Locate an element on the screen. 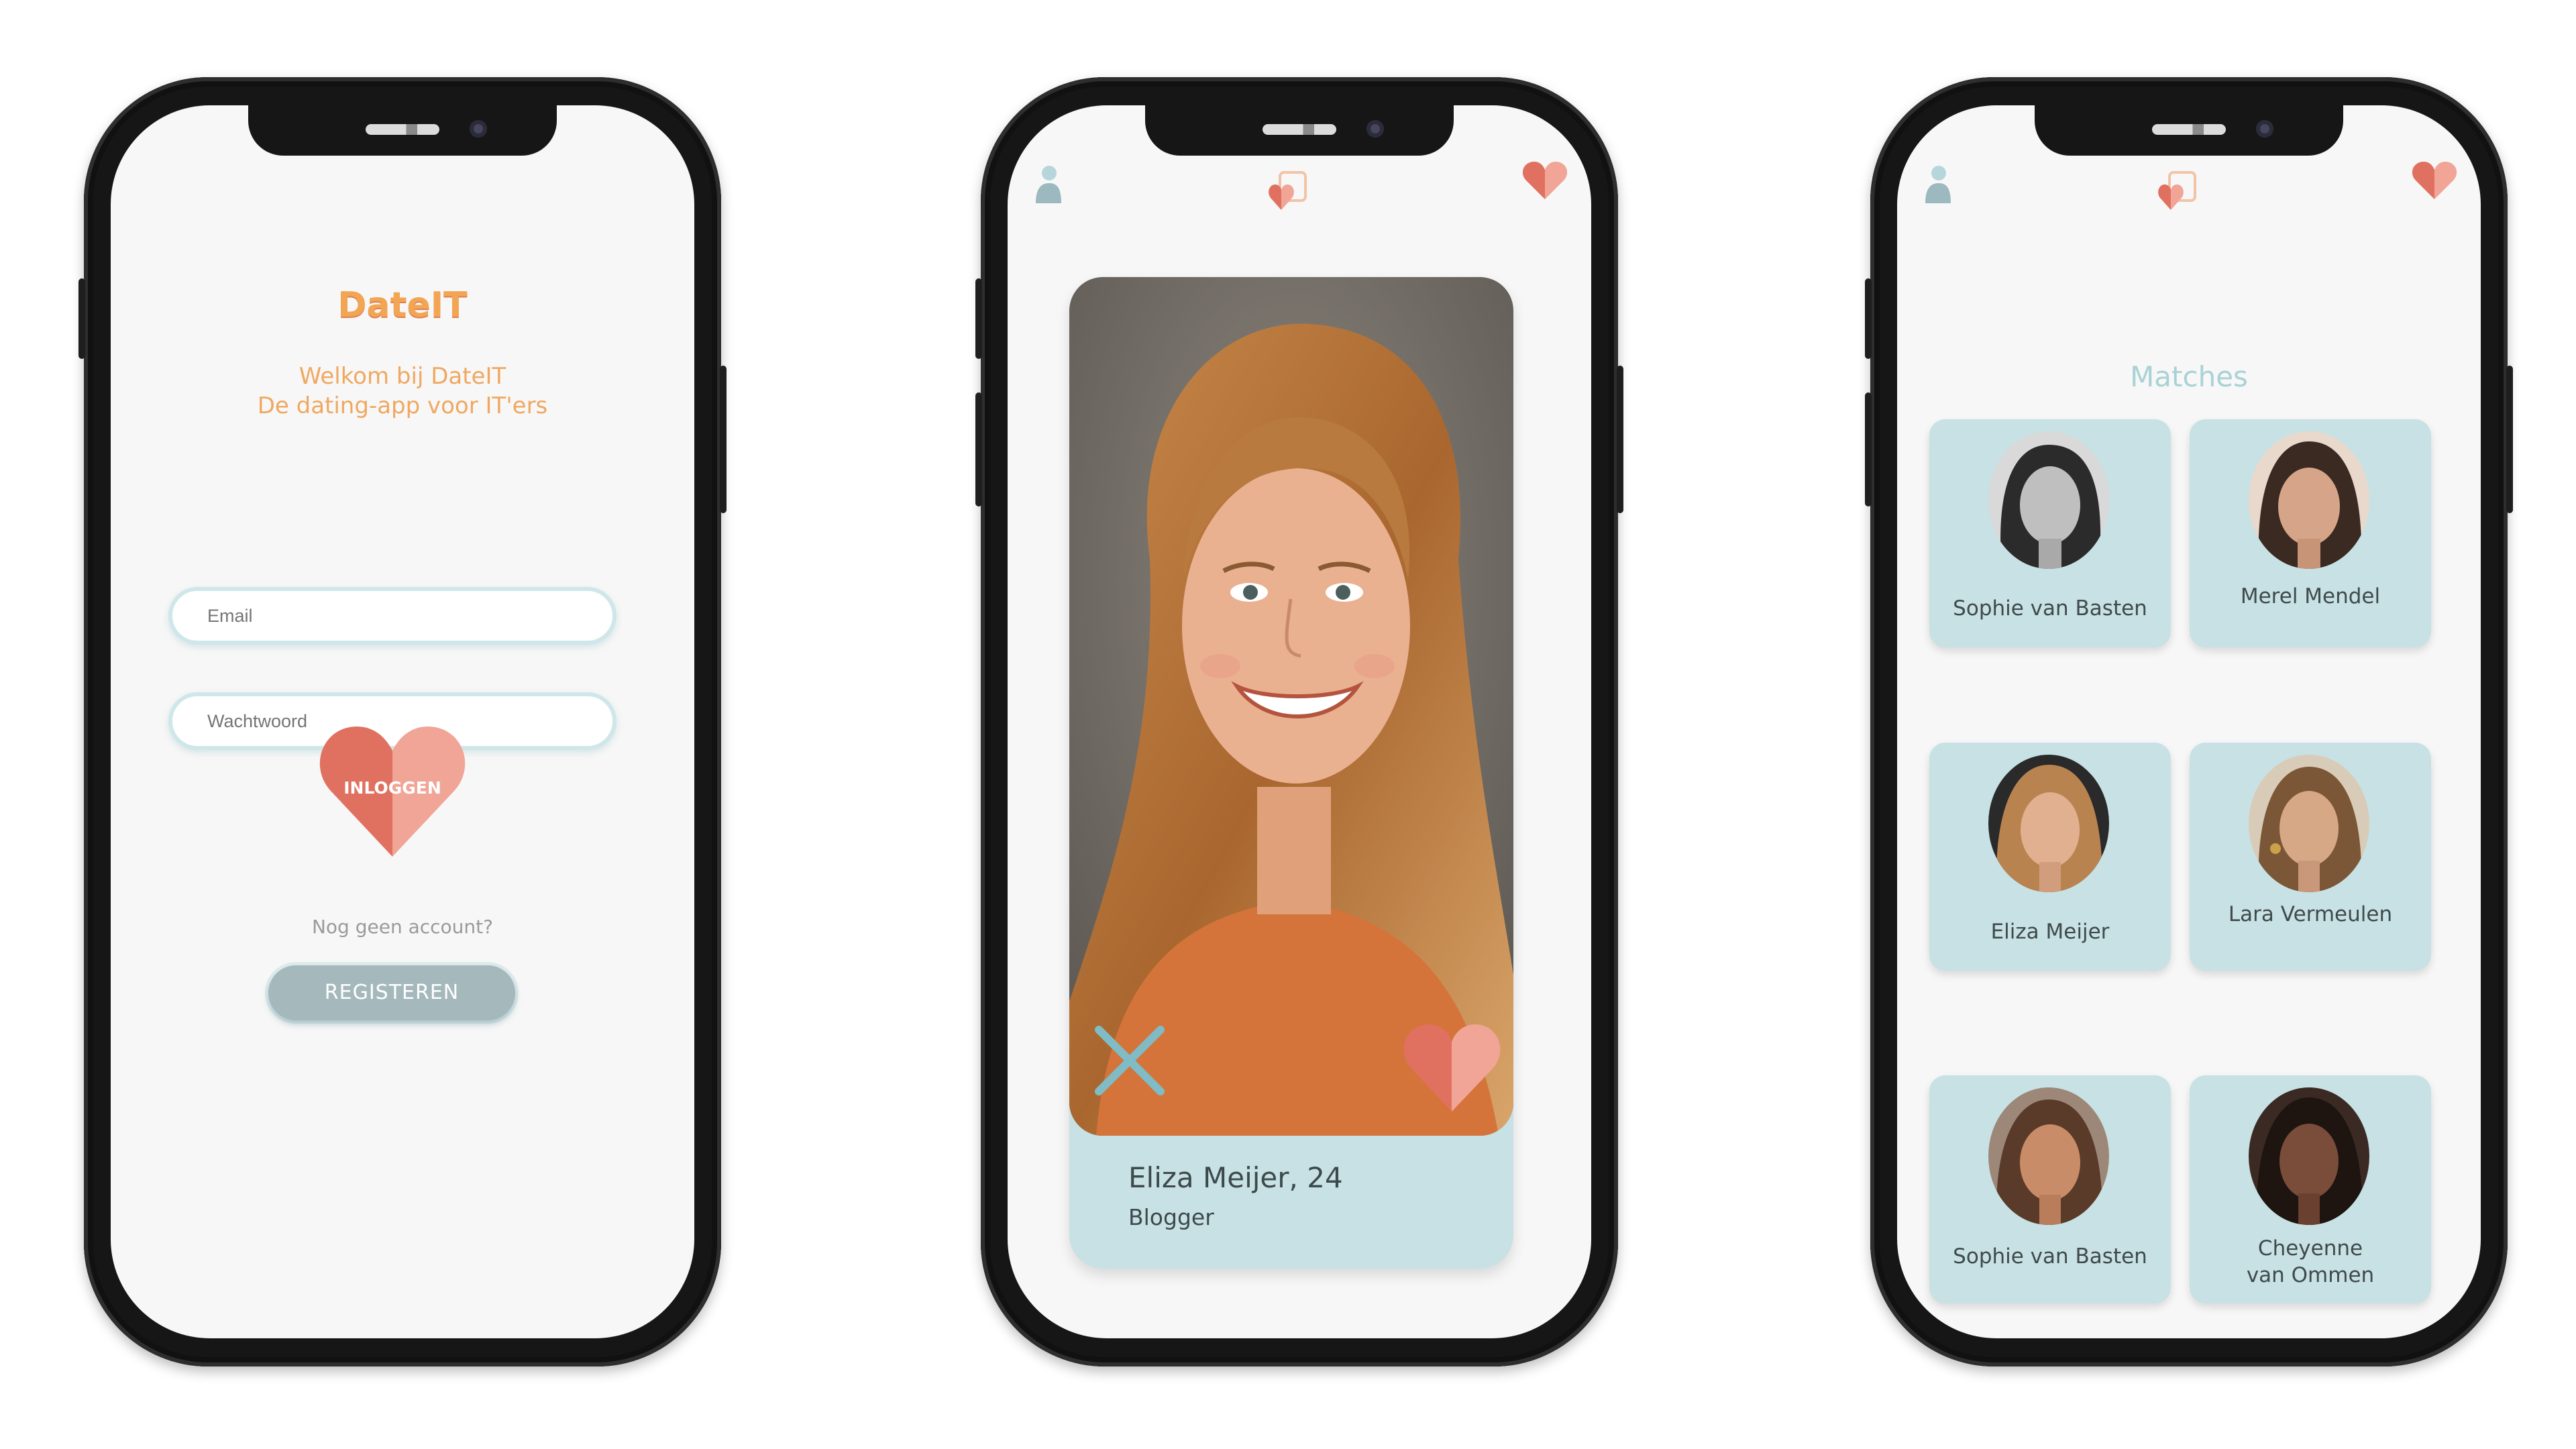 Image resolution: width=2576 pixels, height=1449 pixels. like-heart-icon is located at coordinates (1452, 1067).